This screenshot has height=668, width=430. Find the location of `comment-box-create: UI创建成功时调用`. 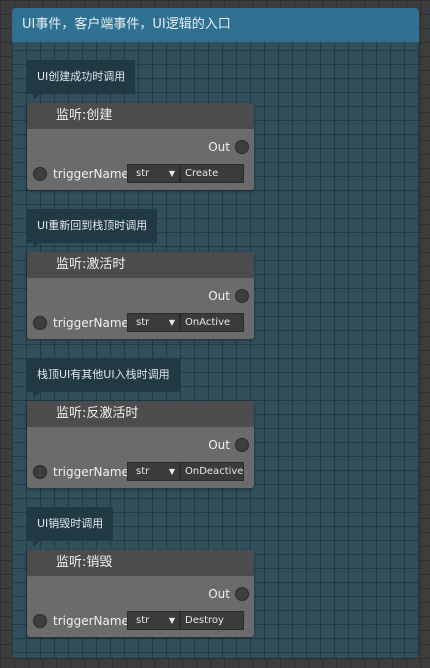

comment-box-create: UI创建成功时调用 is located at coordinates (81, 80).